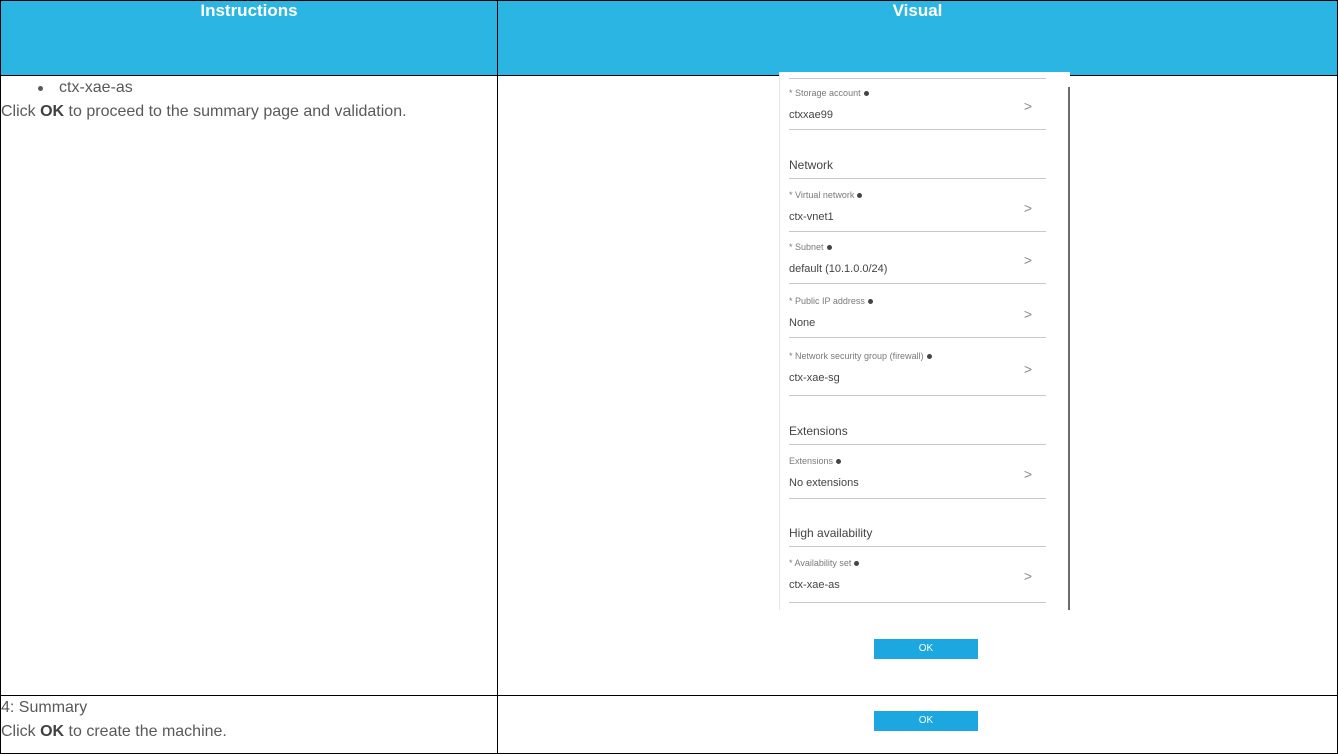 The height and width of the screenshot is (754, 1338). Describe the element at coordinates (917, 578) in the screenshot. I see `availability-set-field: * Availability set ctx-xae-as >` at that location.